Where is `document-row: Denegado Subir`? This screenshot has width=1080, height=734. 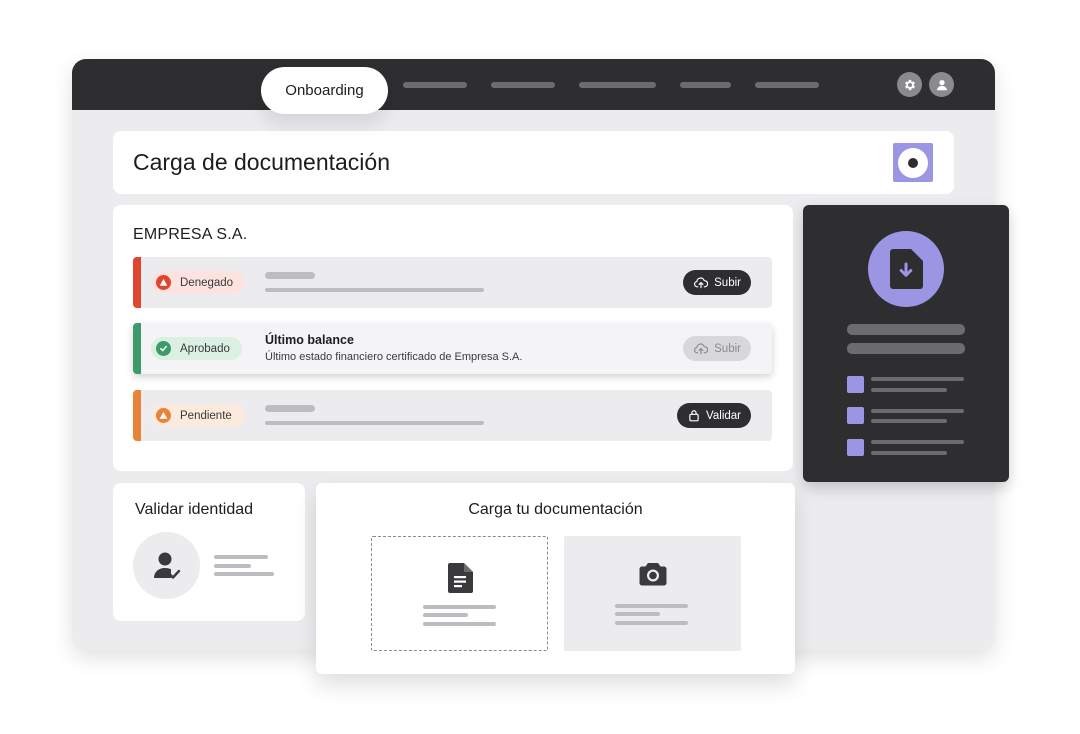
document-row: Denegado Subir is located at coordinates (452, 282).